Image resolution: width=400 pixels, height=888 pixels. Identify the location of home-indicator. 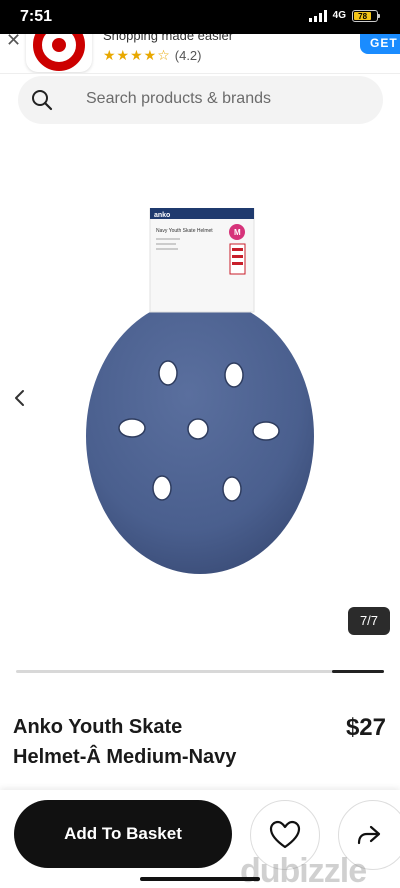
(200, 879).